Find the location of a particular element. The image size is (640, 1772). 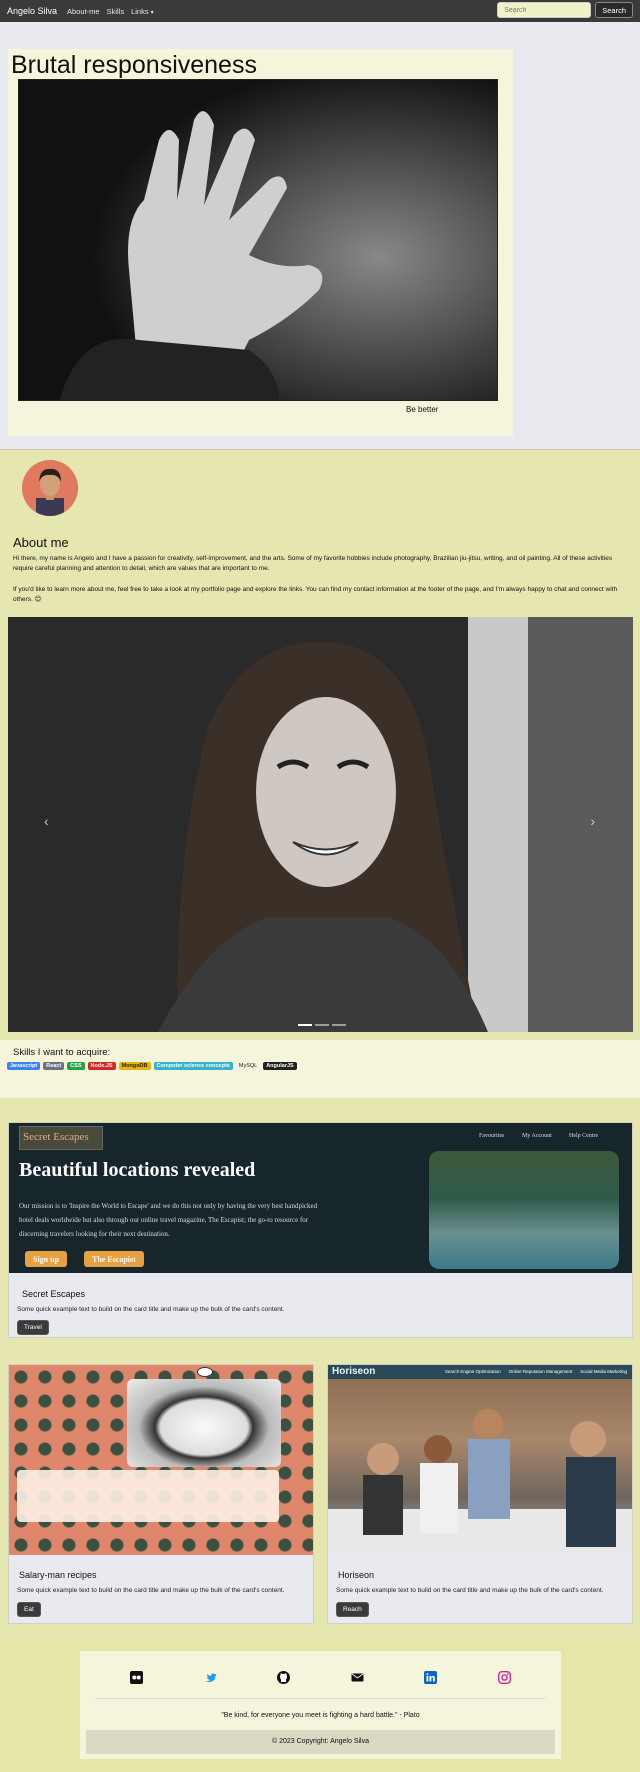

twitter-icon is located at coordinates (210, 1677).